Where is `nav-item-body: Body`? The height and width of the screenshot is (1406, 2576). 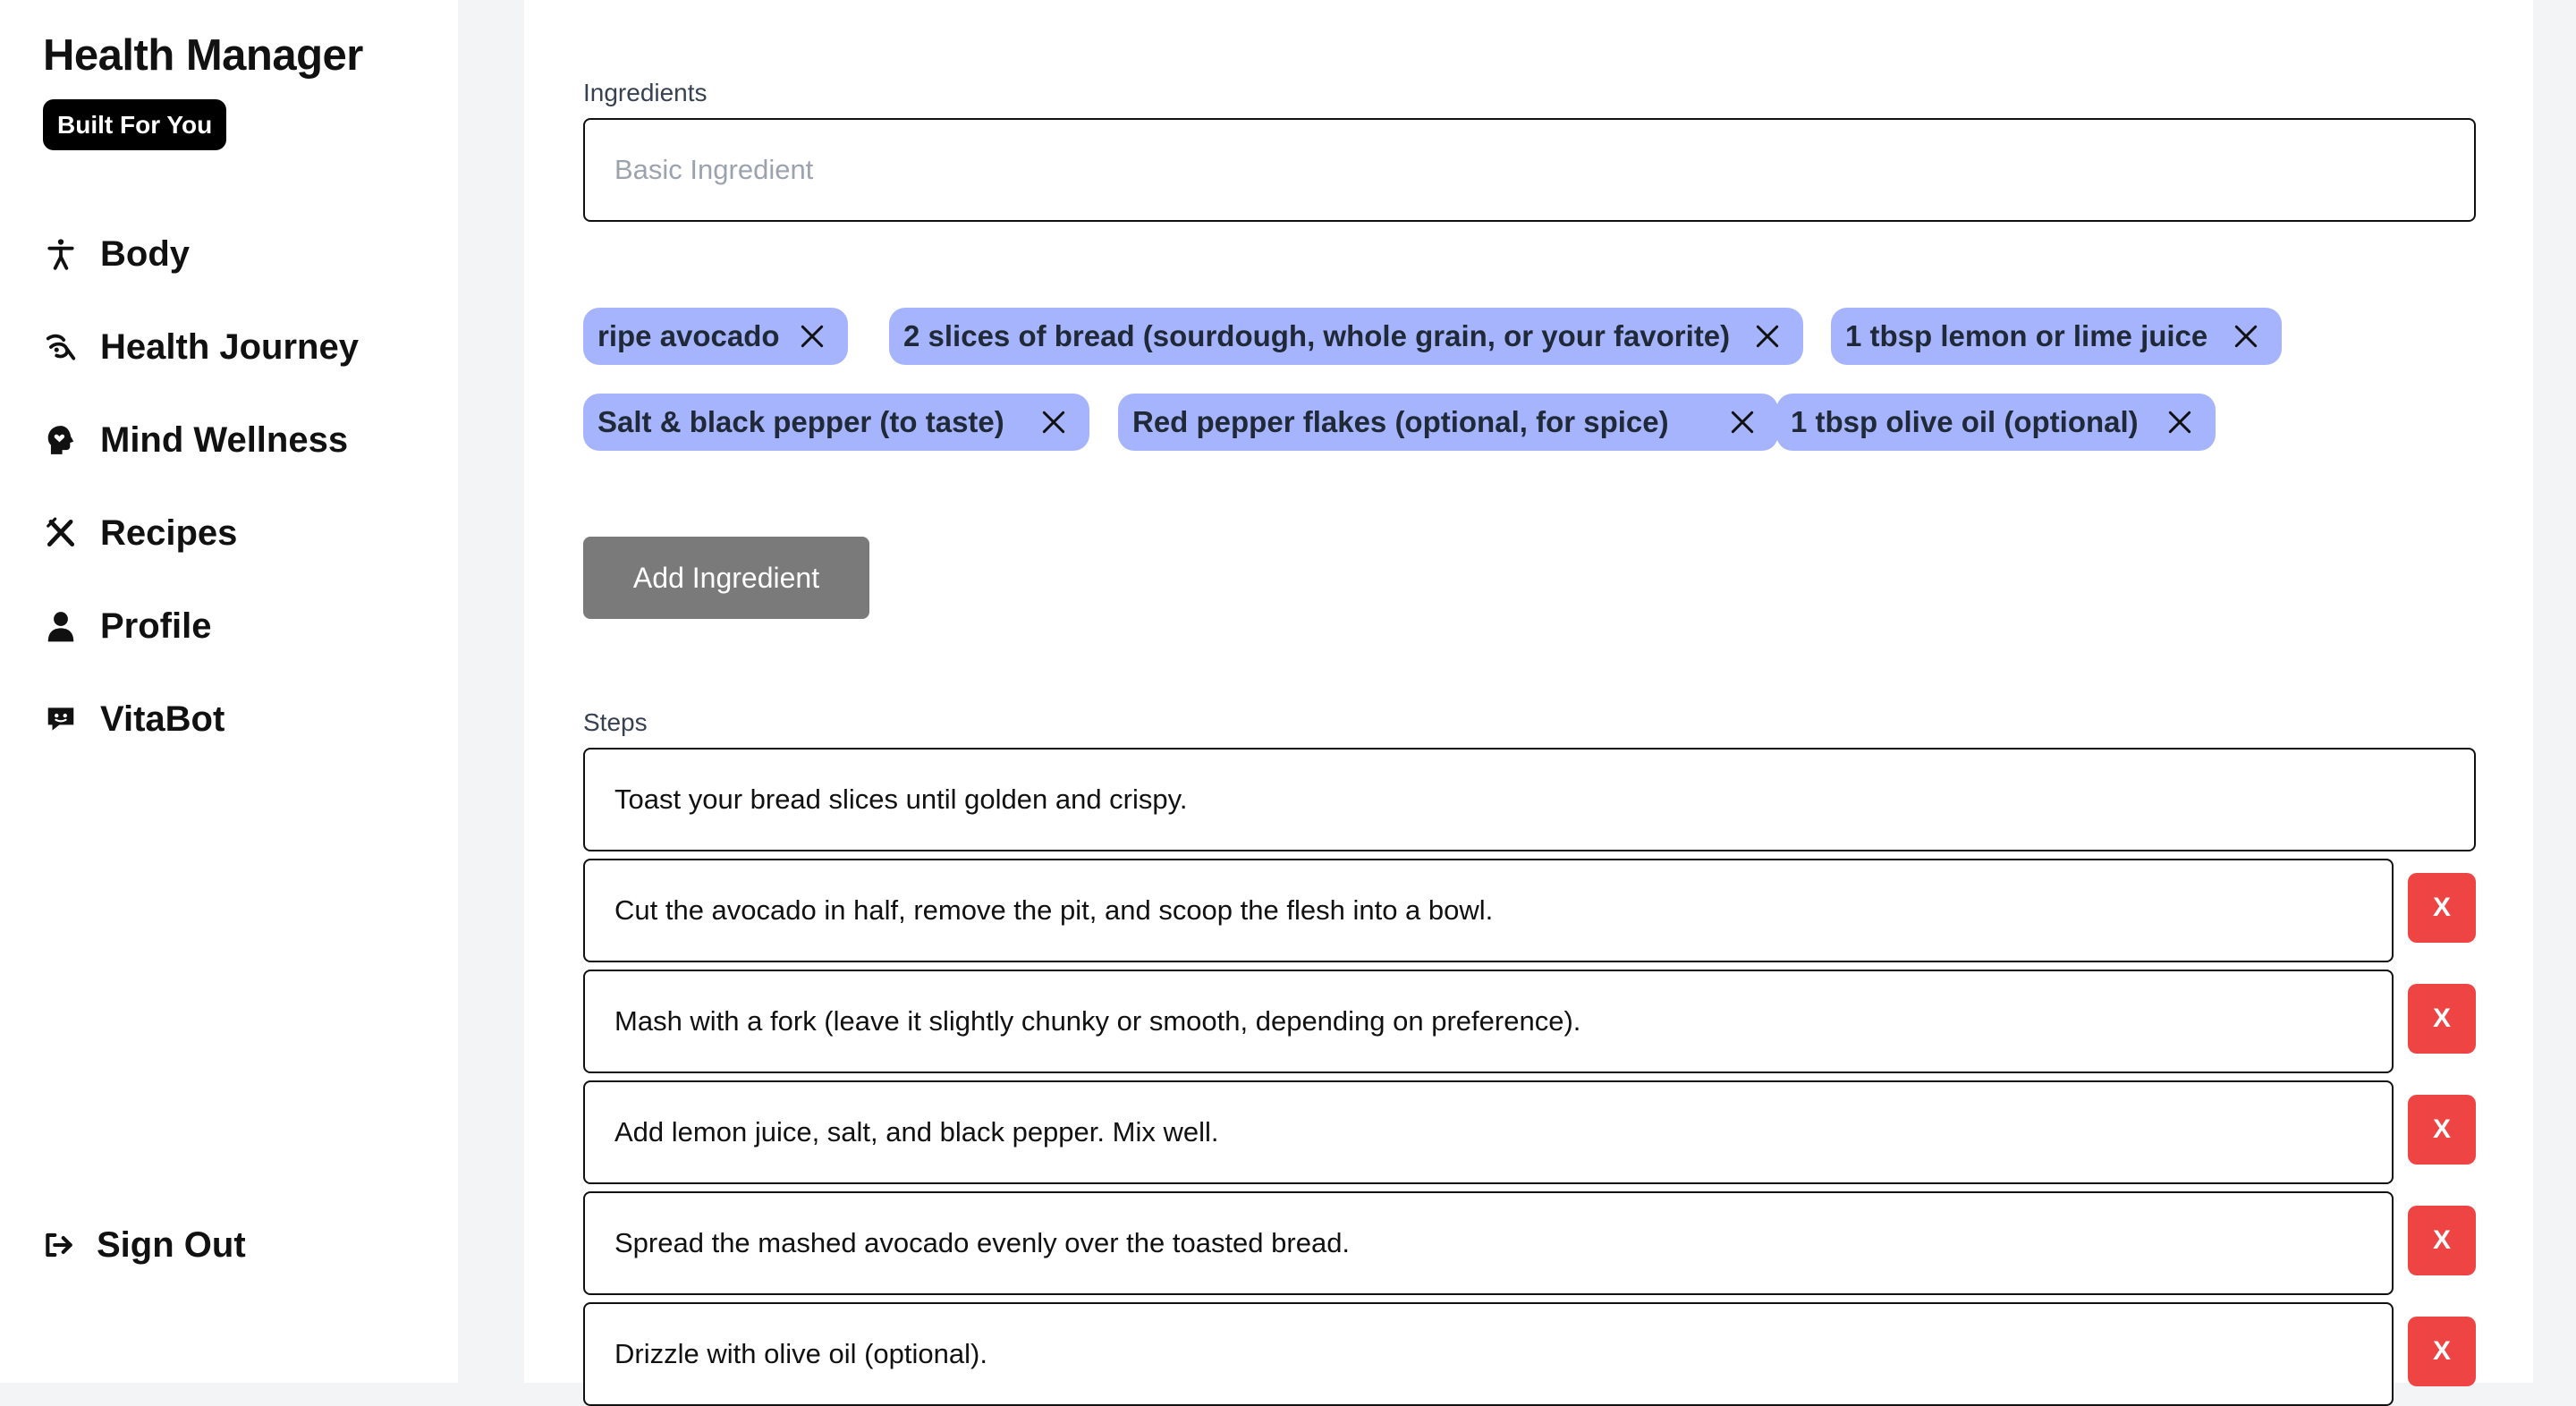 nav-item-body: Body is located at coordinates (116, 254).